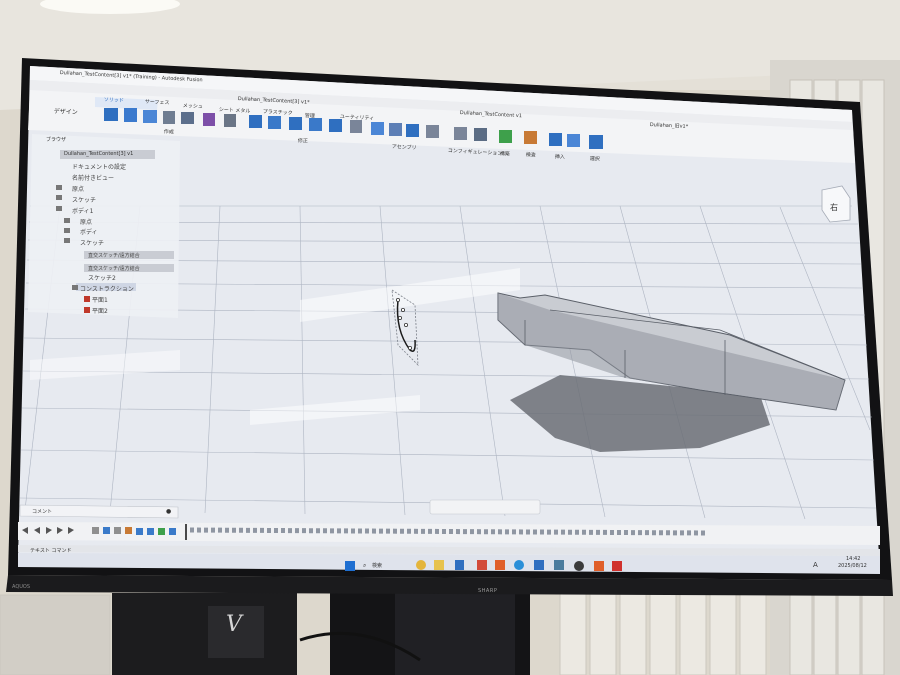 The image size is (900, 675). Describe the element at coordinates (278, 112) in the screenshot. I see `tab-plastic: プラスチック` at that location.